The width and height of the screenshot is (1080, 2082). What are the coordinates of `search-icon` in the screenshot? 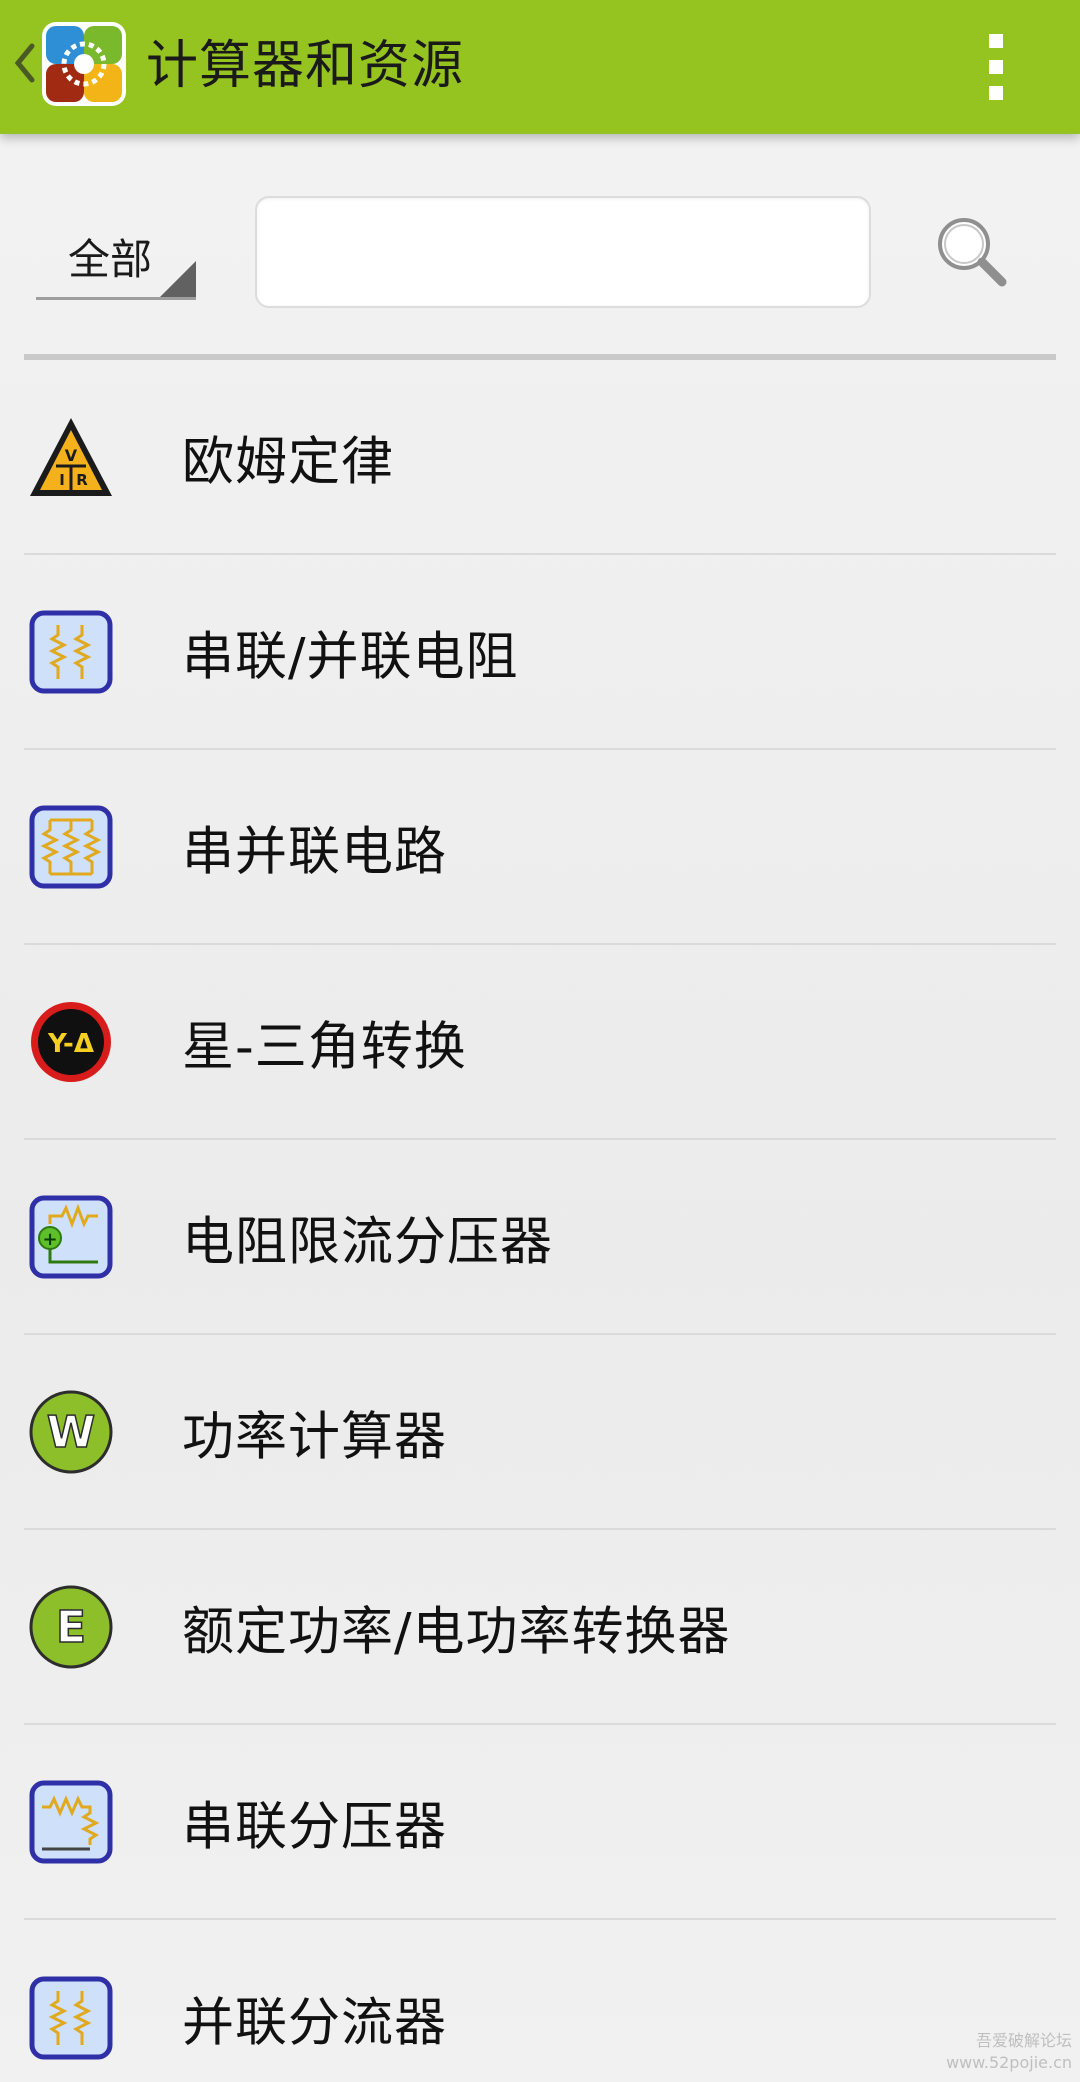 It's located at (972, 252).